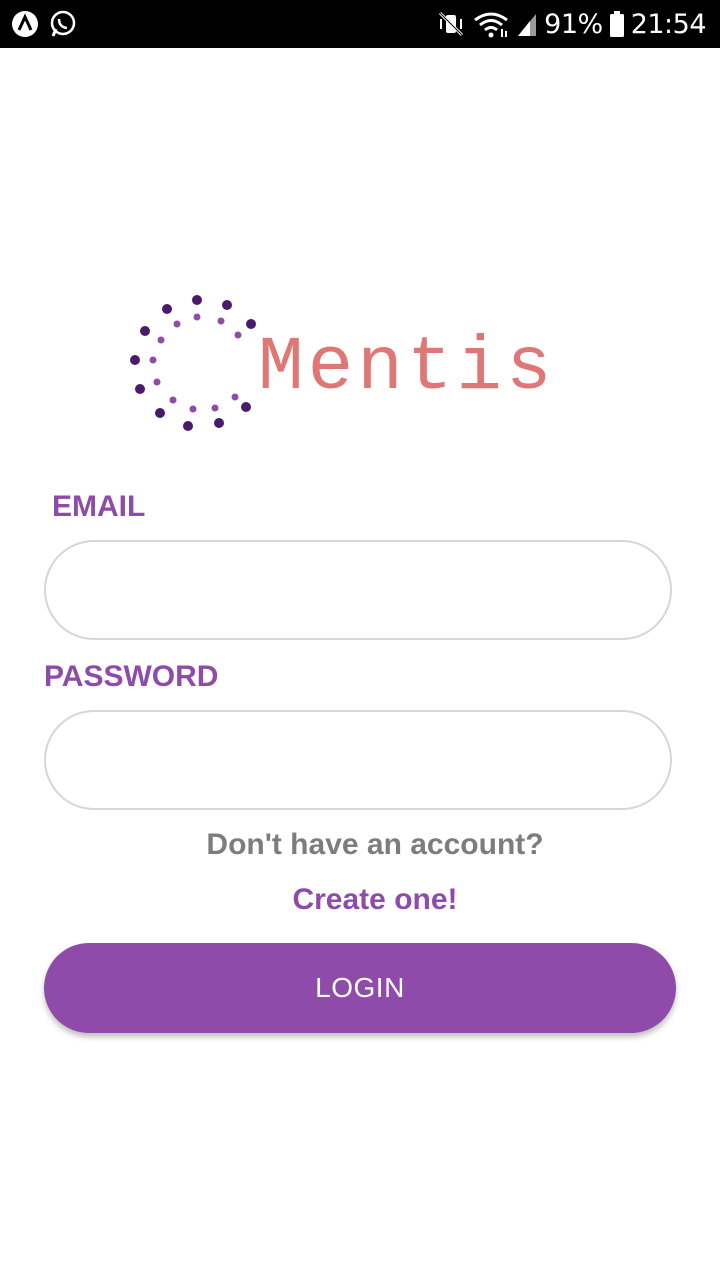  Describe the element at coordinates (360, 900) in the screenshot. I see `create-account-link: Create one!` at that location.